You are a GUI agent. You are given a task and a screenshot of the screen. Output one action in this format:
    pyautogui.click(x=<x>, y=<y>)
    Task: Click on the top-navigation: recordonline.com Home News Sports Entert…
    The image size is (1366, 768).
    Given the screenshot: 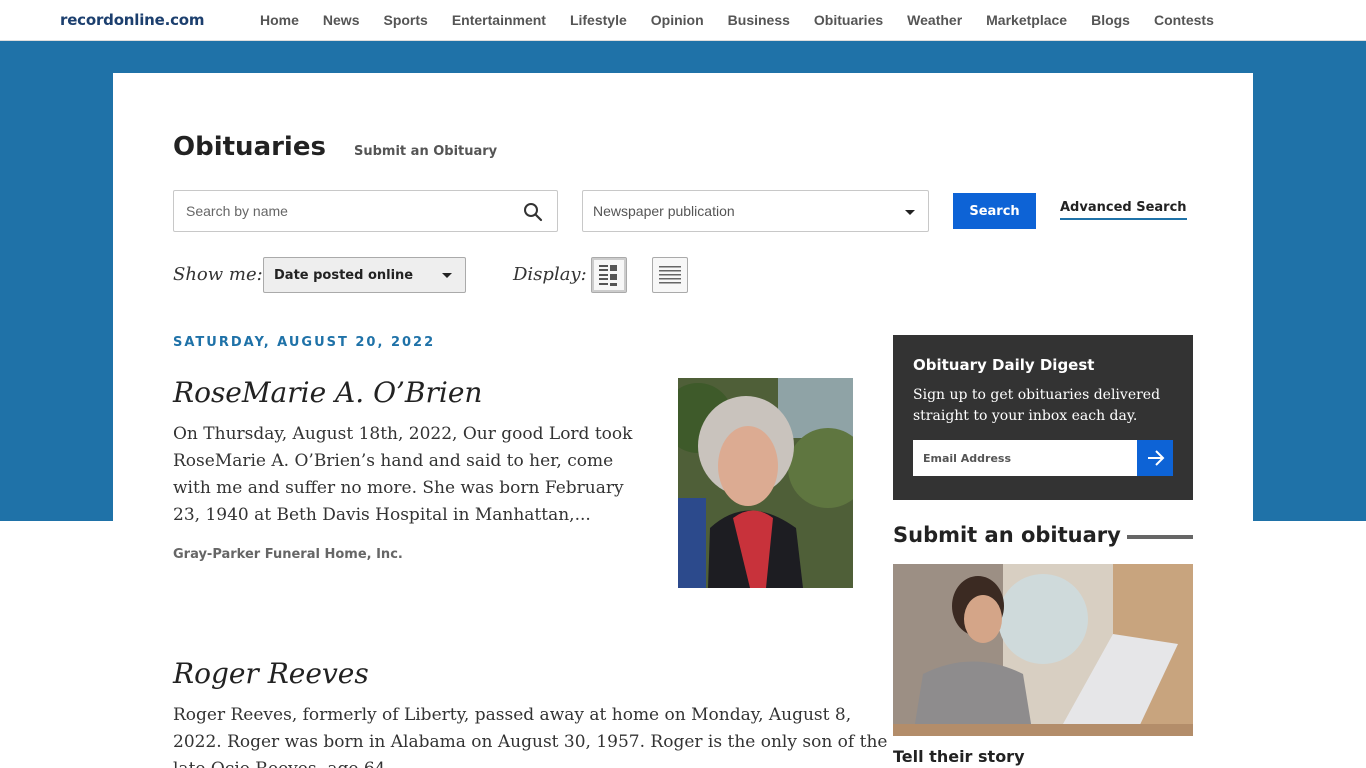 What is the action you would take?
    pyautogui.click(x=683, y=20)
    